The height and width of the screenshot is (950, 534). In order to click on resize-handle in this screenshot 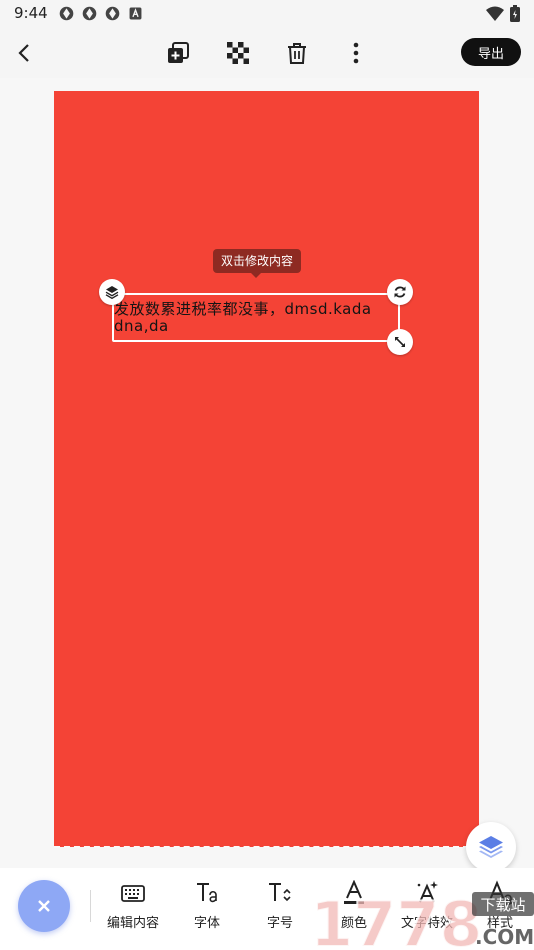, I will do `click(400, 342)`.